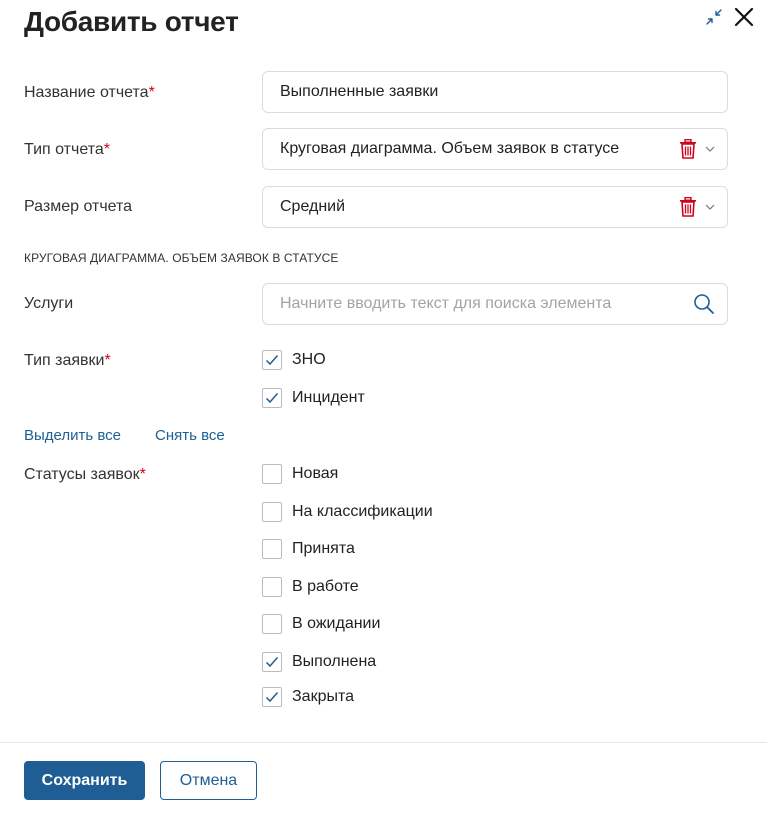 This screenshot has width=767, height=818. What do you see at coordinates (714, 17) in the screenshot?
I see `collapse-arrows-icon` at bounding box center [714, 17].